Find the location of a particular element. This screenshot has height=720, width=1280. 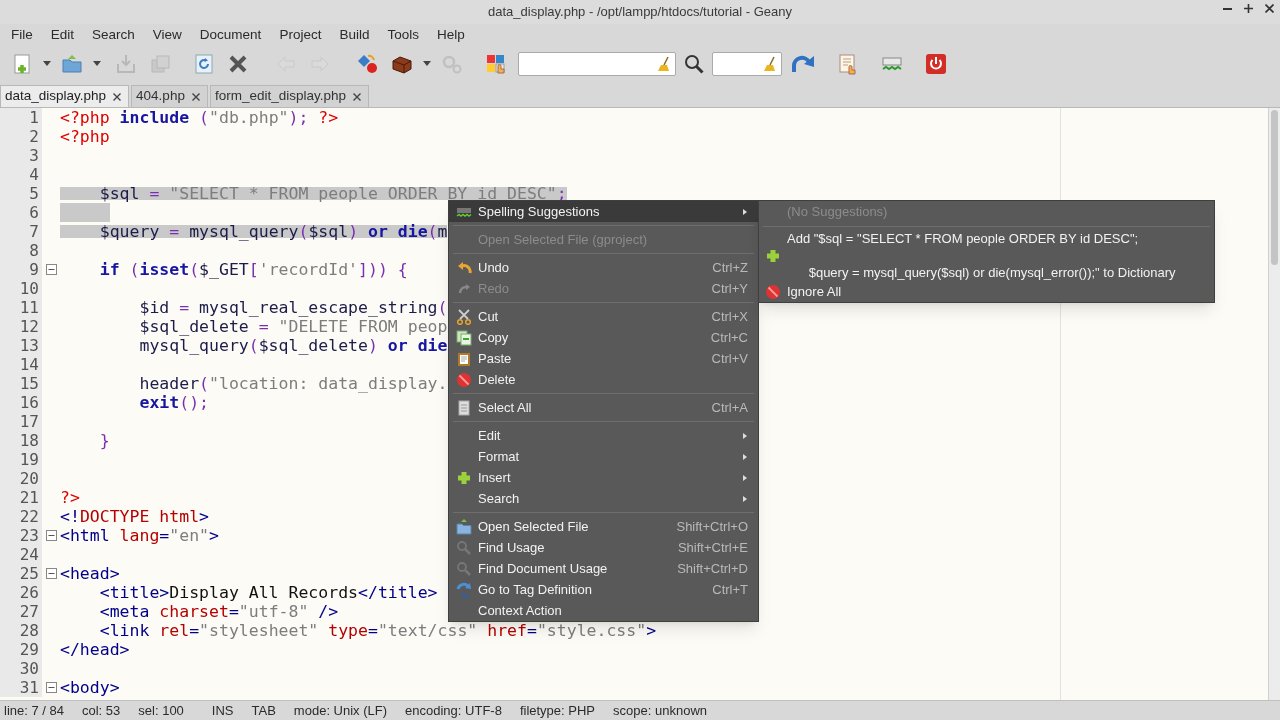

file-tab: data_display.php is located at coordinates (65, 96).